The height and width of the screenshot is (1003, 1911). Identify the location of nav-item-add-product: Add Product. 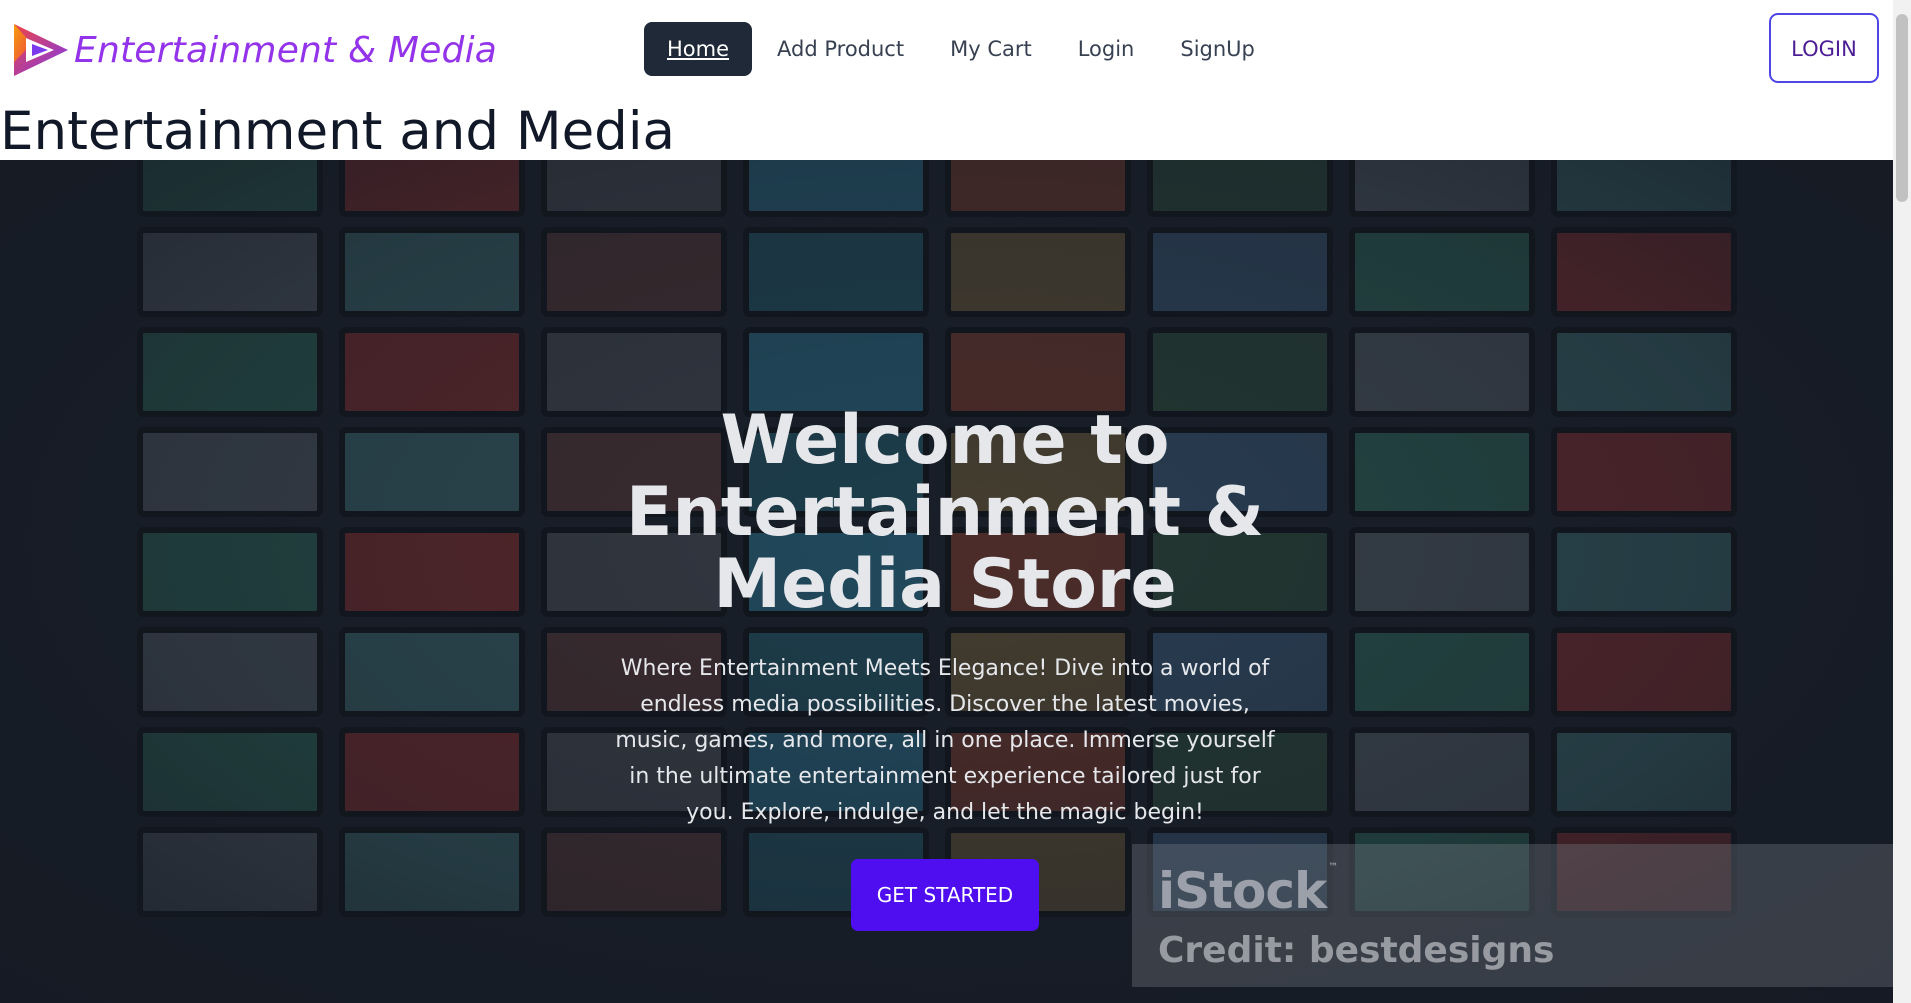
(840, 49).